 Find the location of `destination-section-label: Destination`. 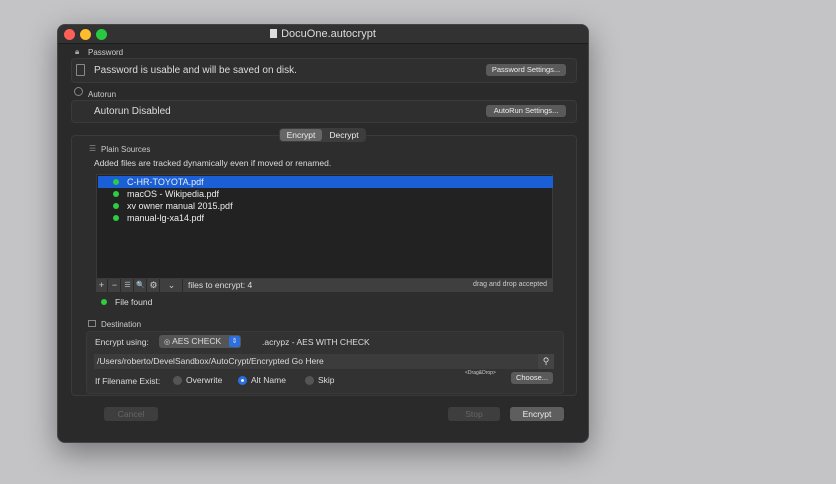

destination-section-label: Destination is located at coordinates (121, 324).